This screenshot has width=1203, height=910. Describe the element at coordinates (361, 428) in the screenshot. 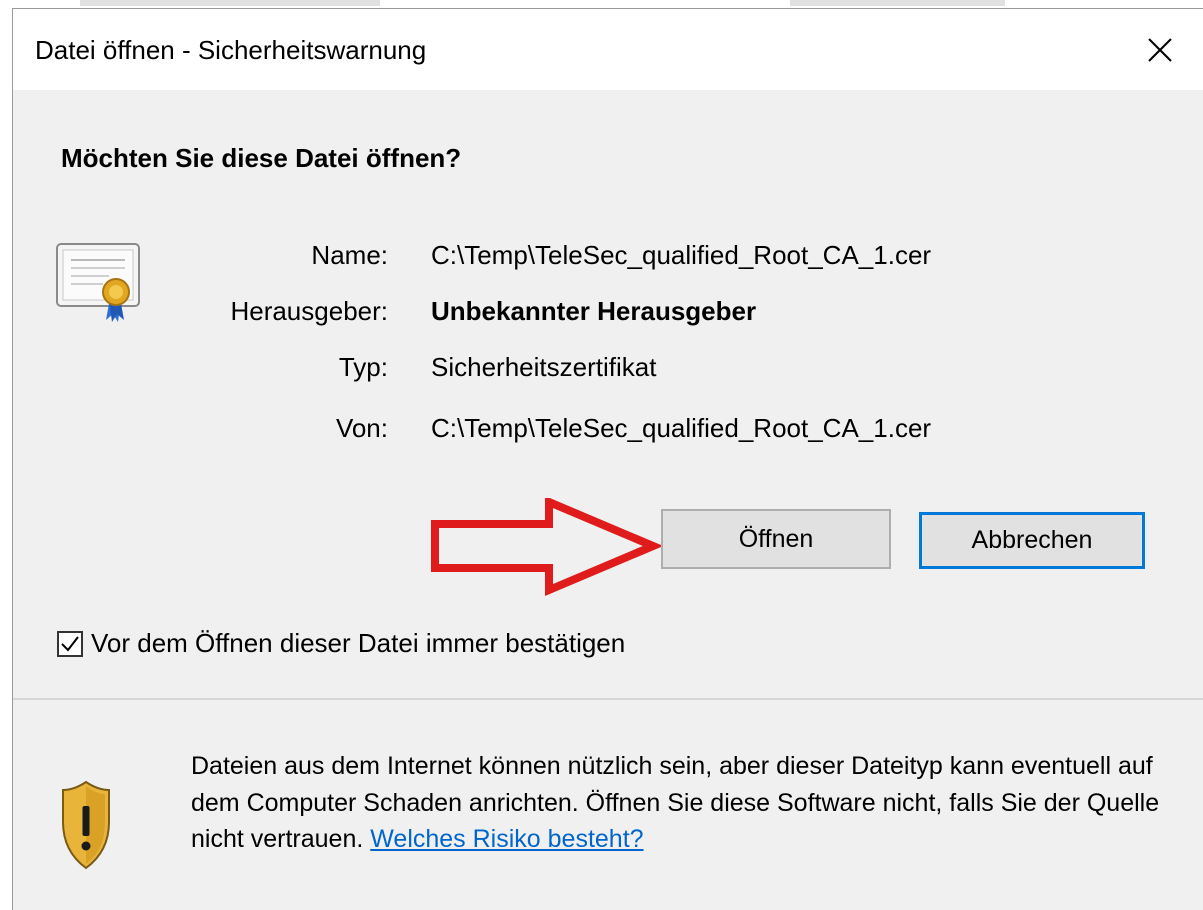

I see `from-label: Von:` at that location.